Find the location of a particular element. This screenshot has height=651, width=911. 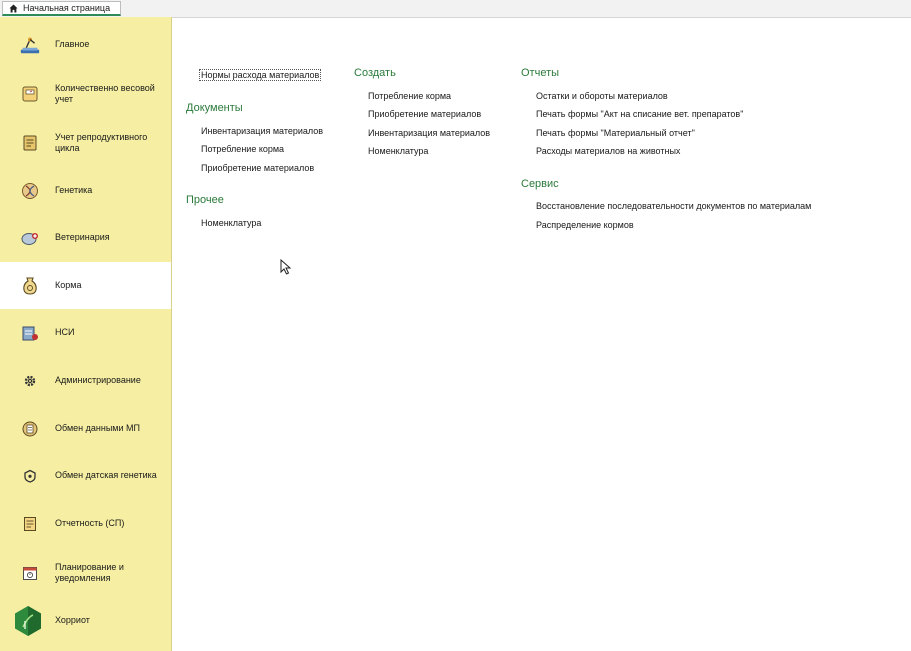

link-documents-inventory: Инвентаризация материалов is located at coordinates (262, 131).